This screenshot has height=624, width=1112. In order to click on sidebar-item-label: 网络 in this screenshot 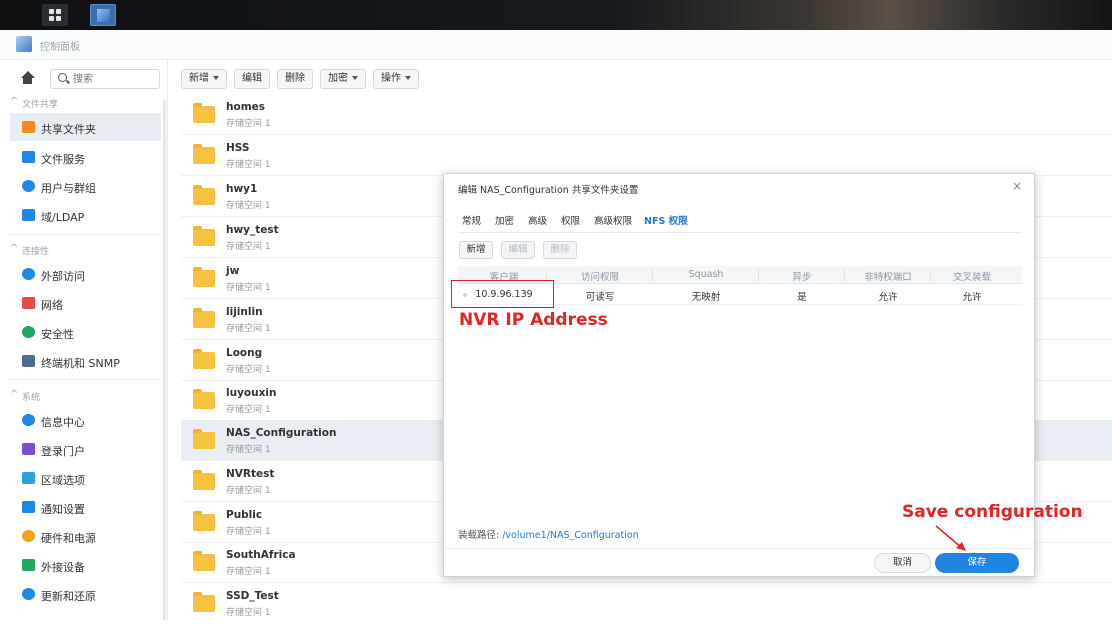, I will do `click(52, 305)`.